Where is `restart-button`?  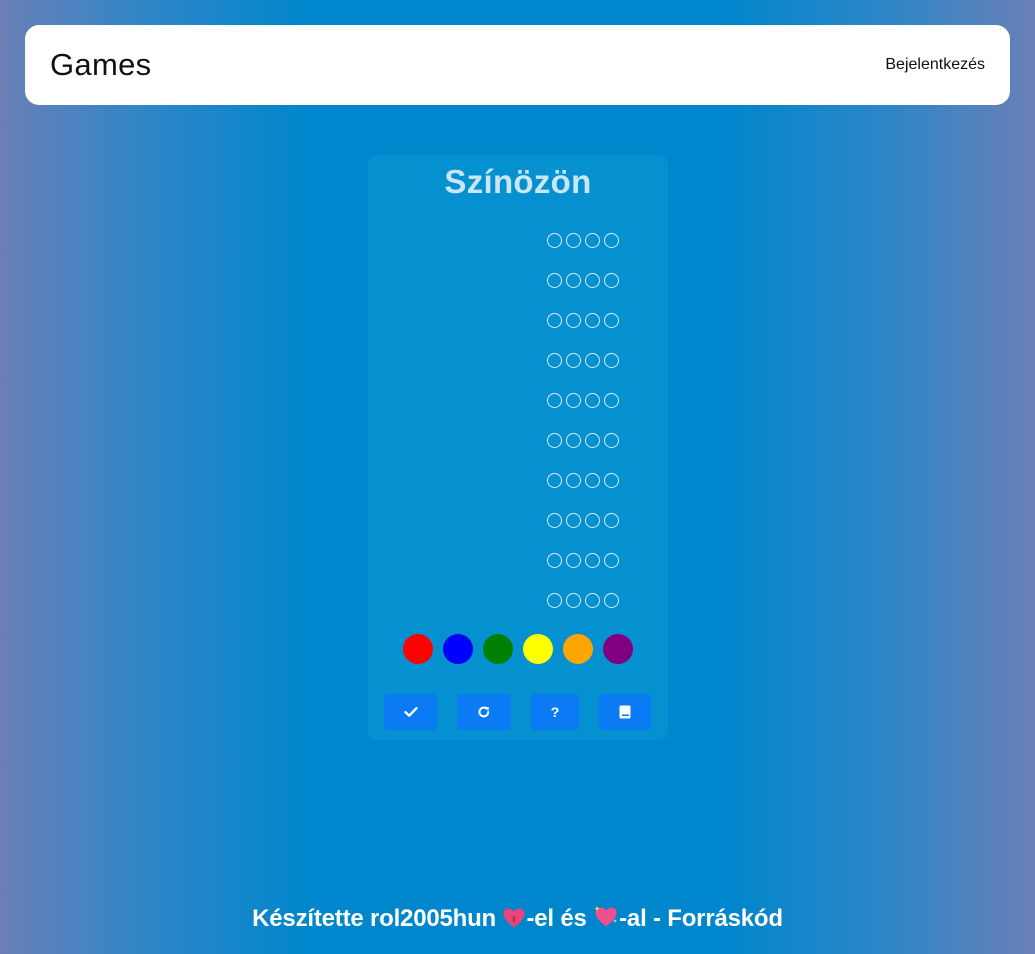 restart-button is located at coordinates (484, 712).